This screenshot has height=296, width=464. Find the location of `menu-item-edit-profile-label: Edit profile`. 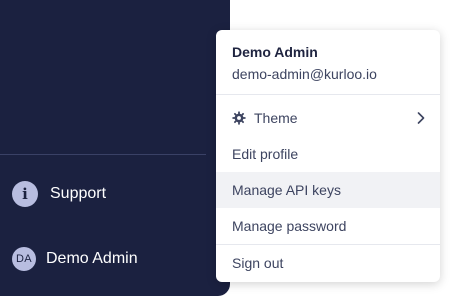

menu-item-edit-profile-label: Edit profile is located at coordinates (265, 154).